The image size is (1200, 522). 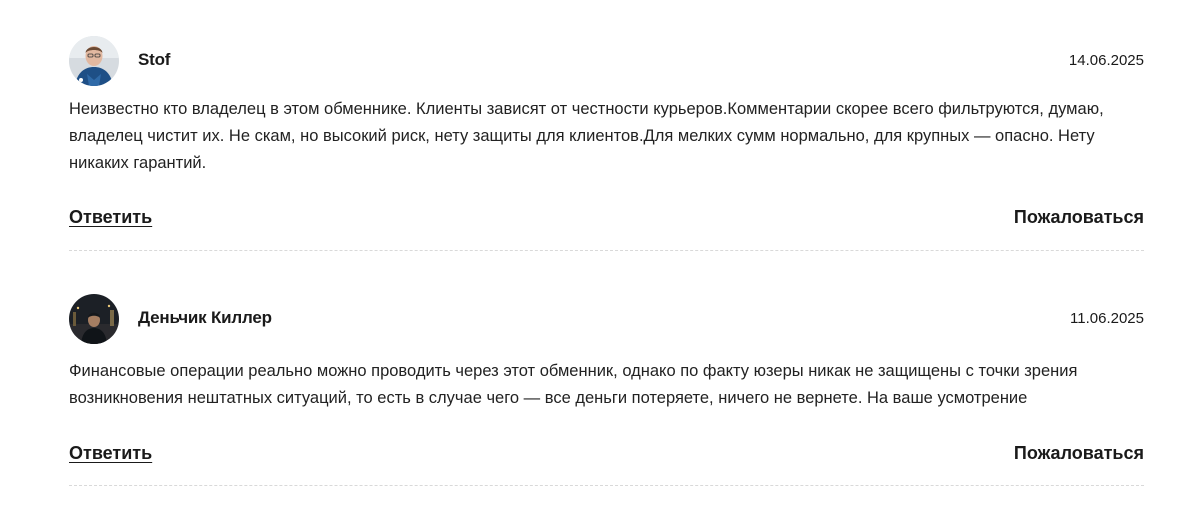 I want to click on comment-date: 14.06.2025, so click(x=1106, y=60).